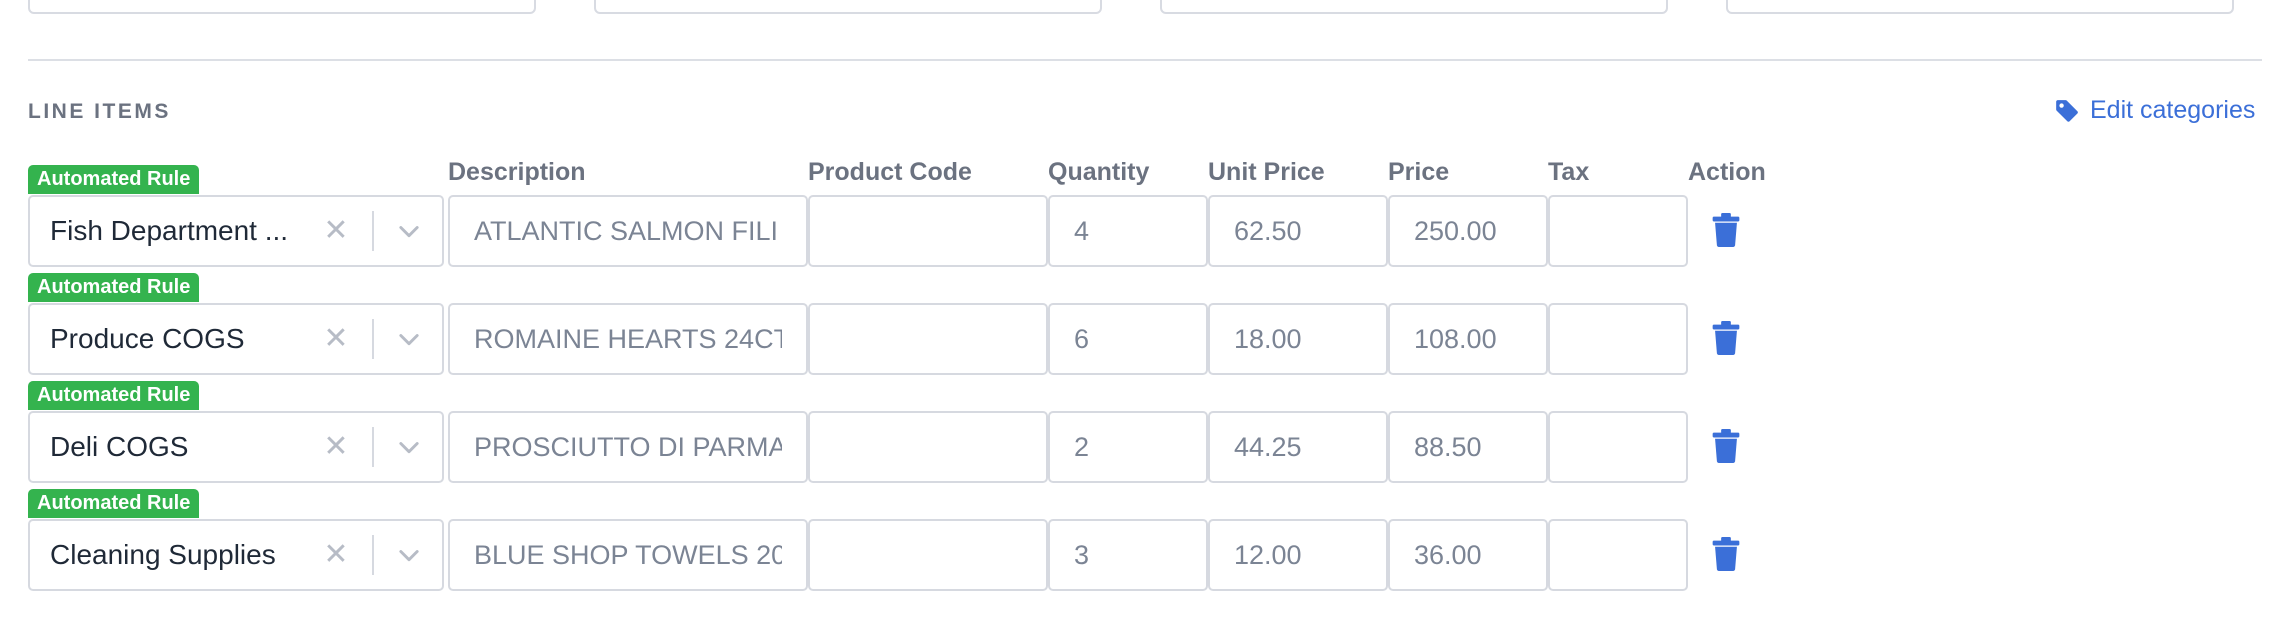  Describe the element at coordinates (2067, 110) in the screenshot. I see `tag-icon` at that location.